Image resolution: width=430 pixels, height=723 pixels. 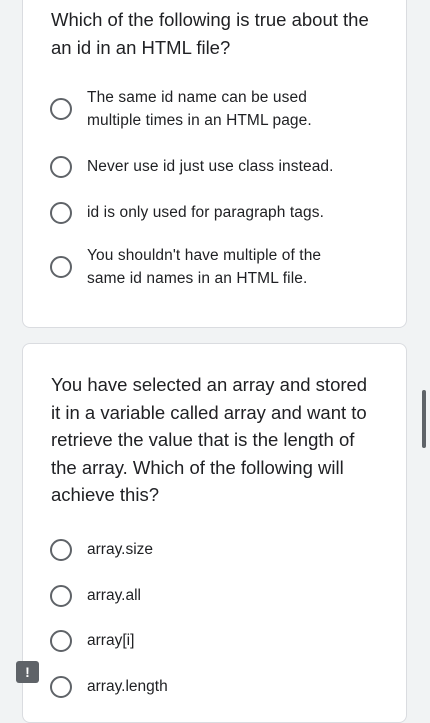 What do you see at coordinates (205, 212) in the screenshot?
I see `answer-option-label: id is only used for paragraph tags.` at bounding box center [205, 212].